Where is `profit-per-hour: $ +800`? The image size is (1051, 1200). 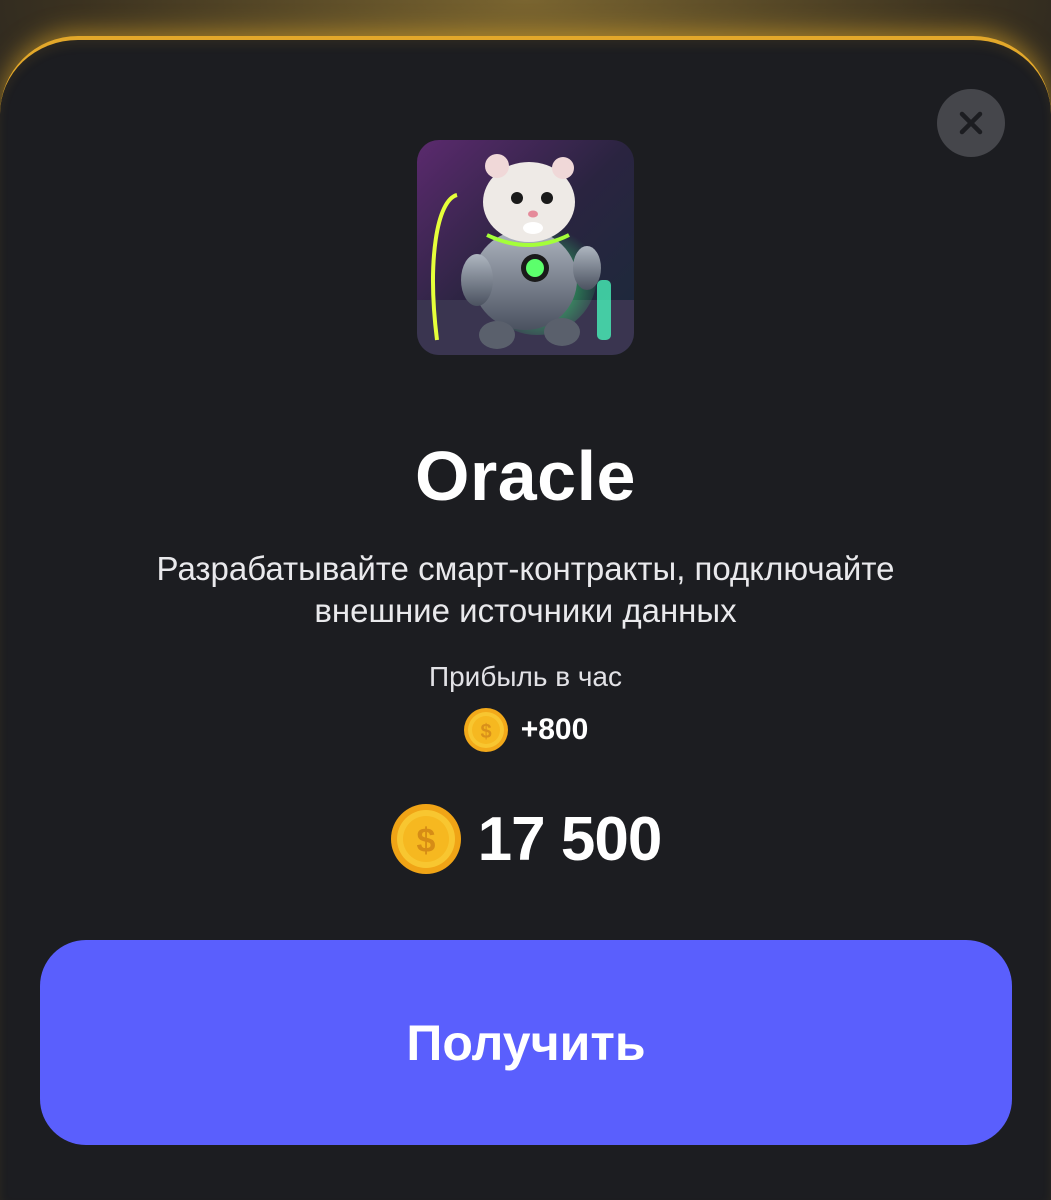 profit-per-hour: $ +800 is located at coordinates (525, 730).